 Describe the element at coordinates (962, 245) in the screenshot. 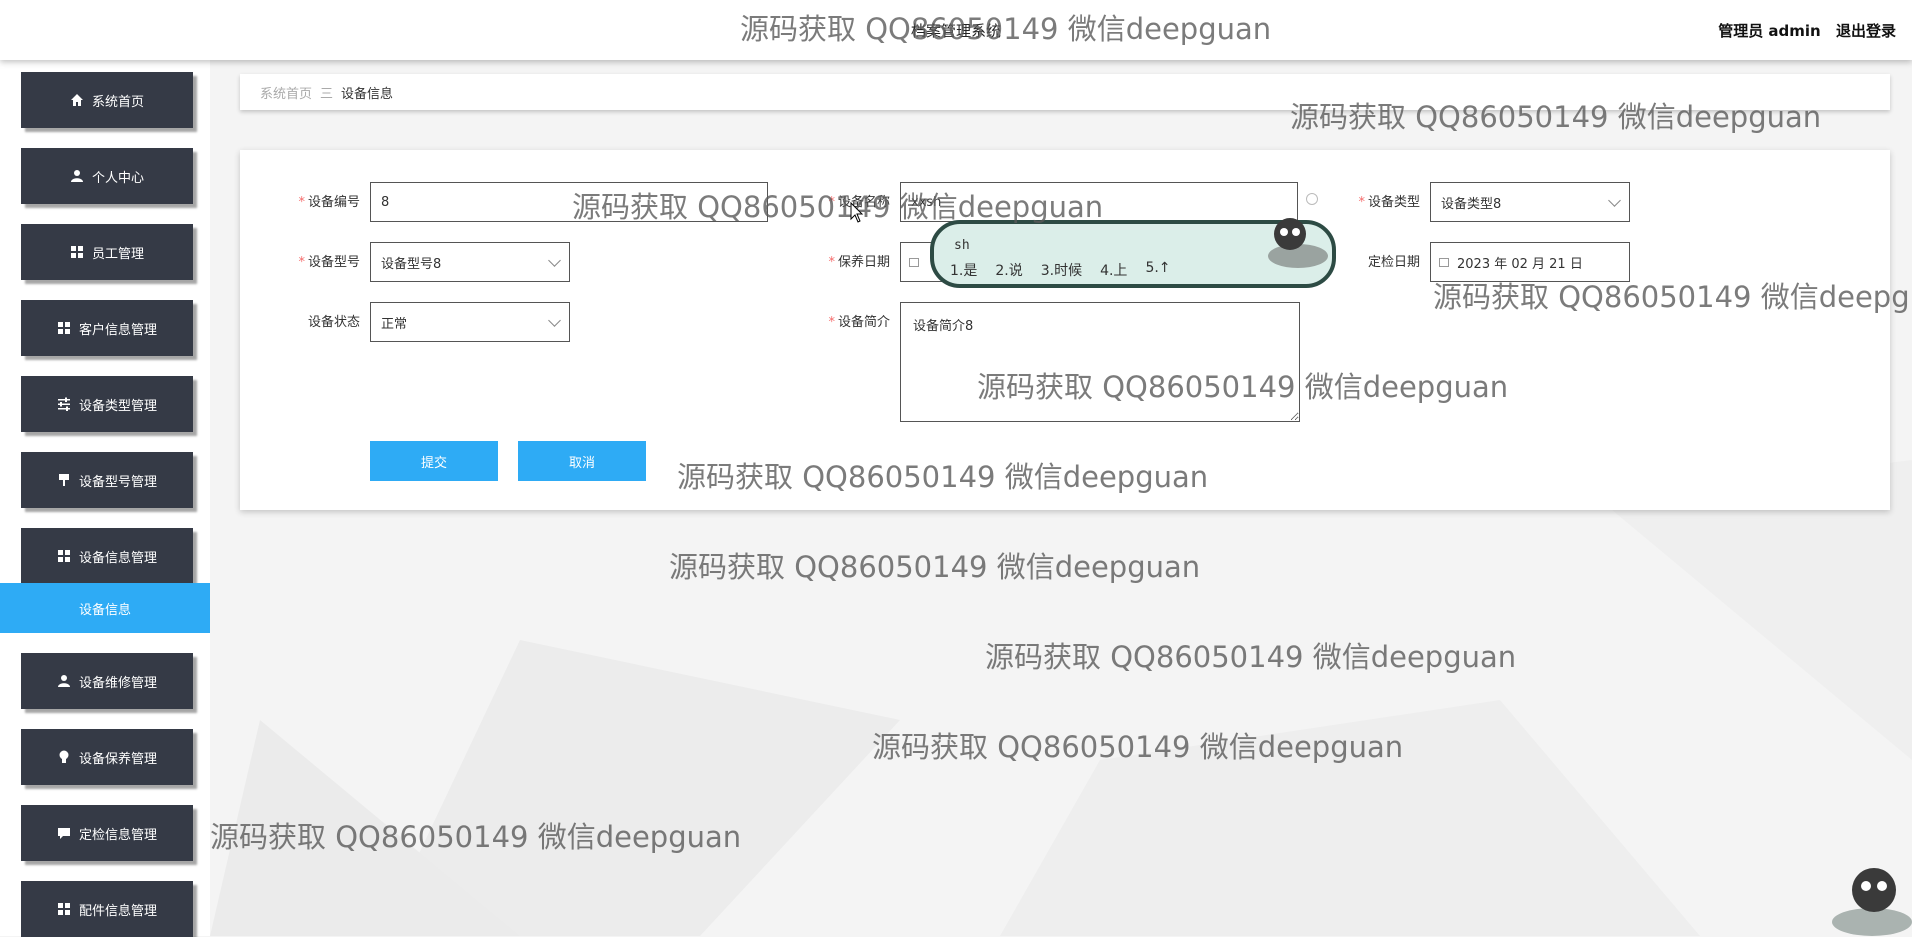

I see `ime-composition: sh` at that location.